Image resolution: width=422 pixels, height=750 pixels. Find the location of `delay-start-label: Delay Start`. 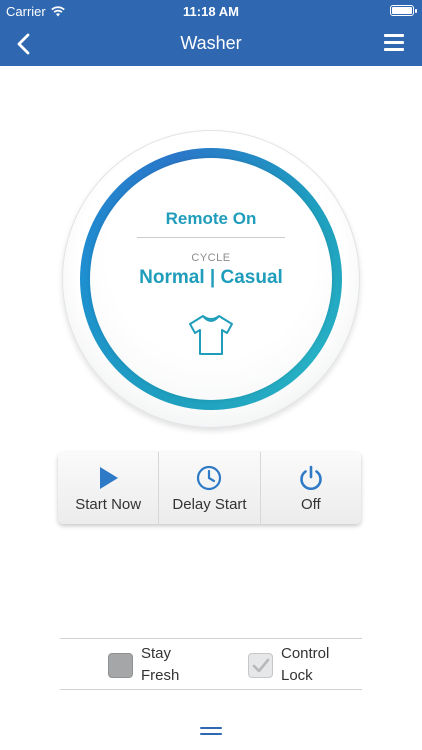

delay-start-label: Delay Start is located at coordinates (209, 504).